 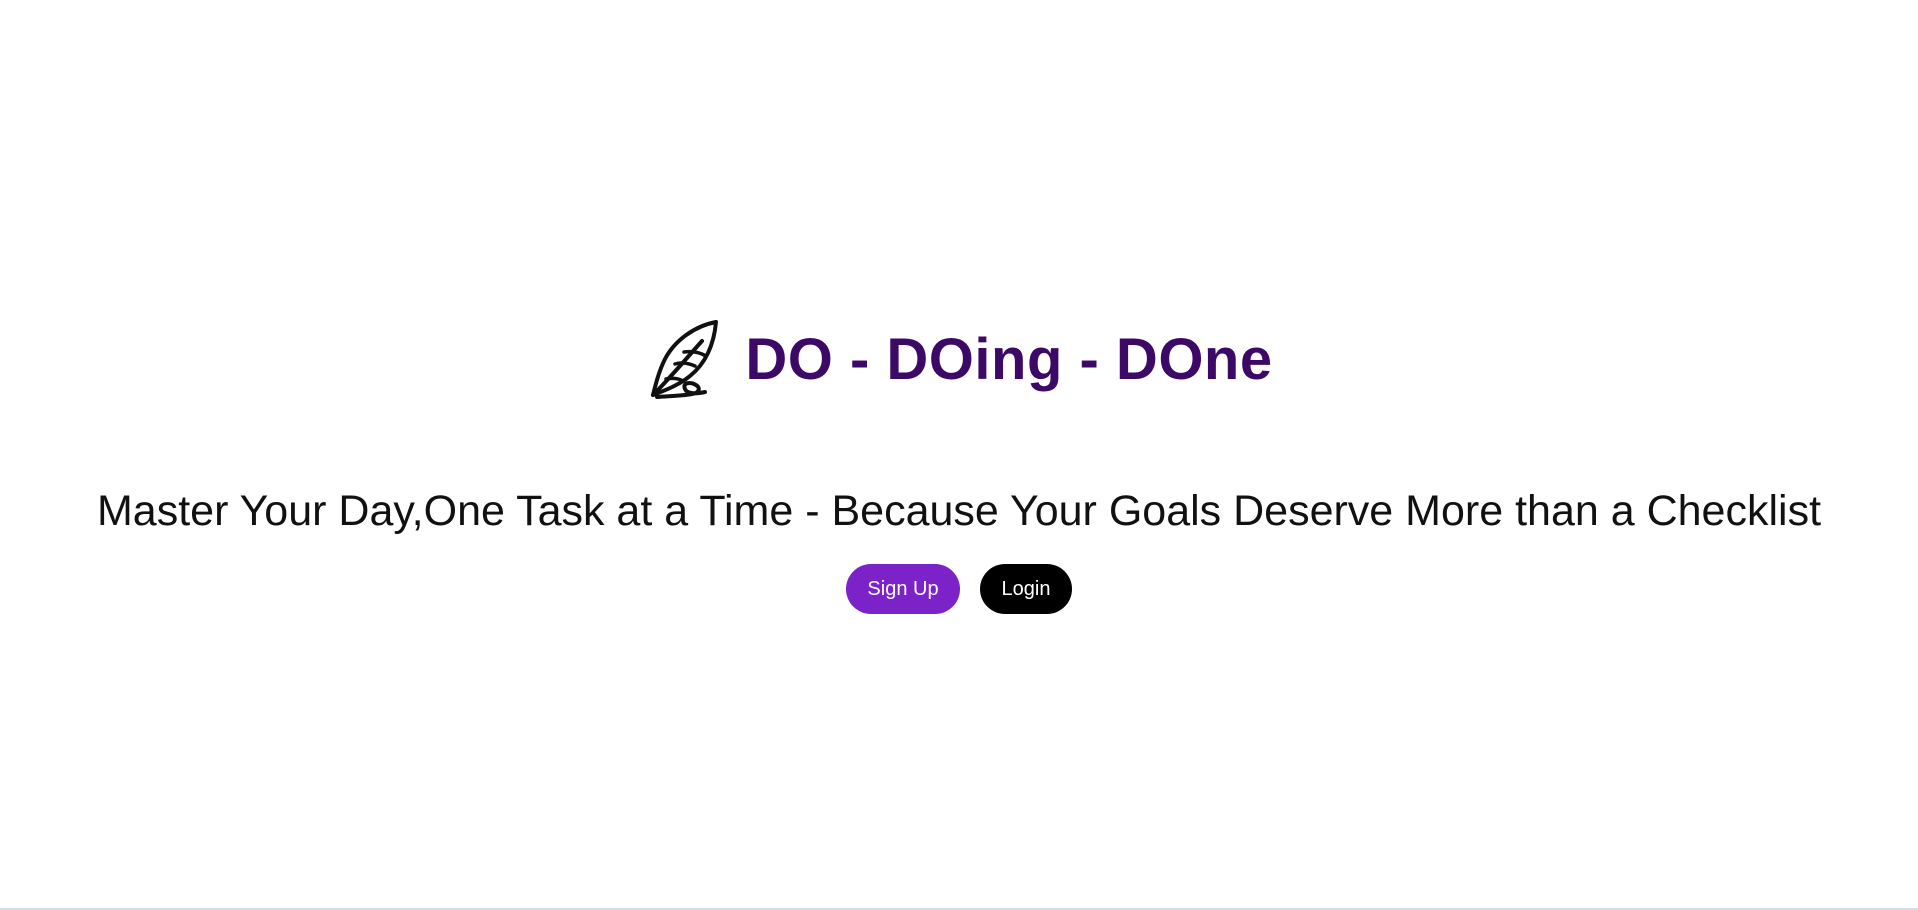 What do you see at coordinates (1009, 359) in the screenshot?
I see `app-title: DO - DOing - DOne` at bounding box center [1009, 359].